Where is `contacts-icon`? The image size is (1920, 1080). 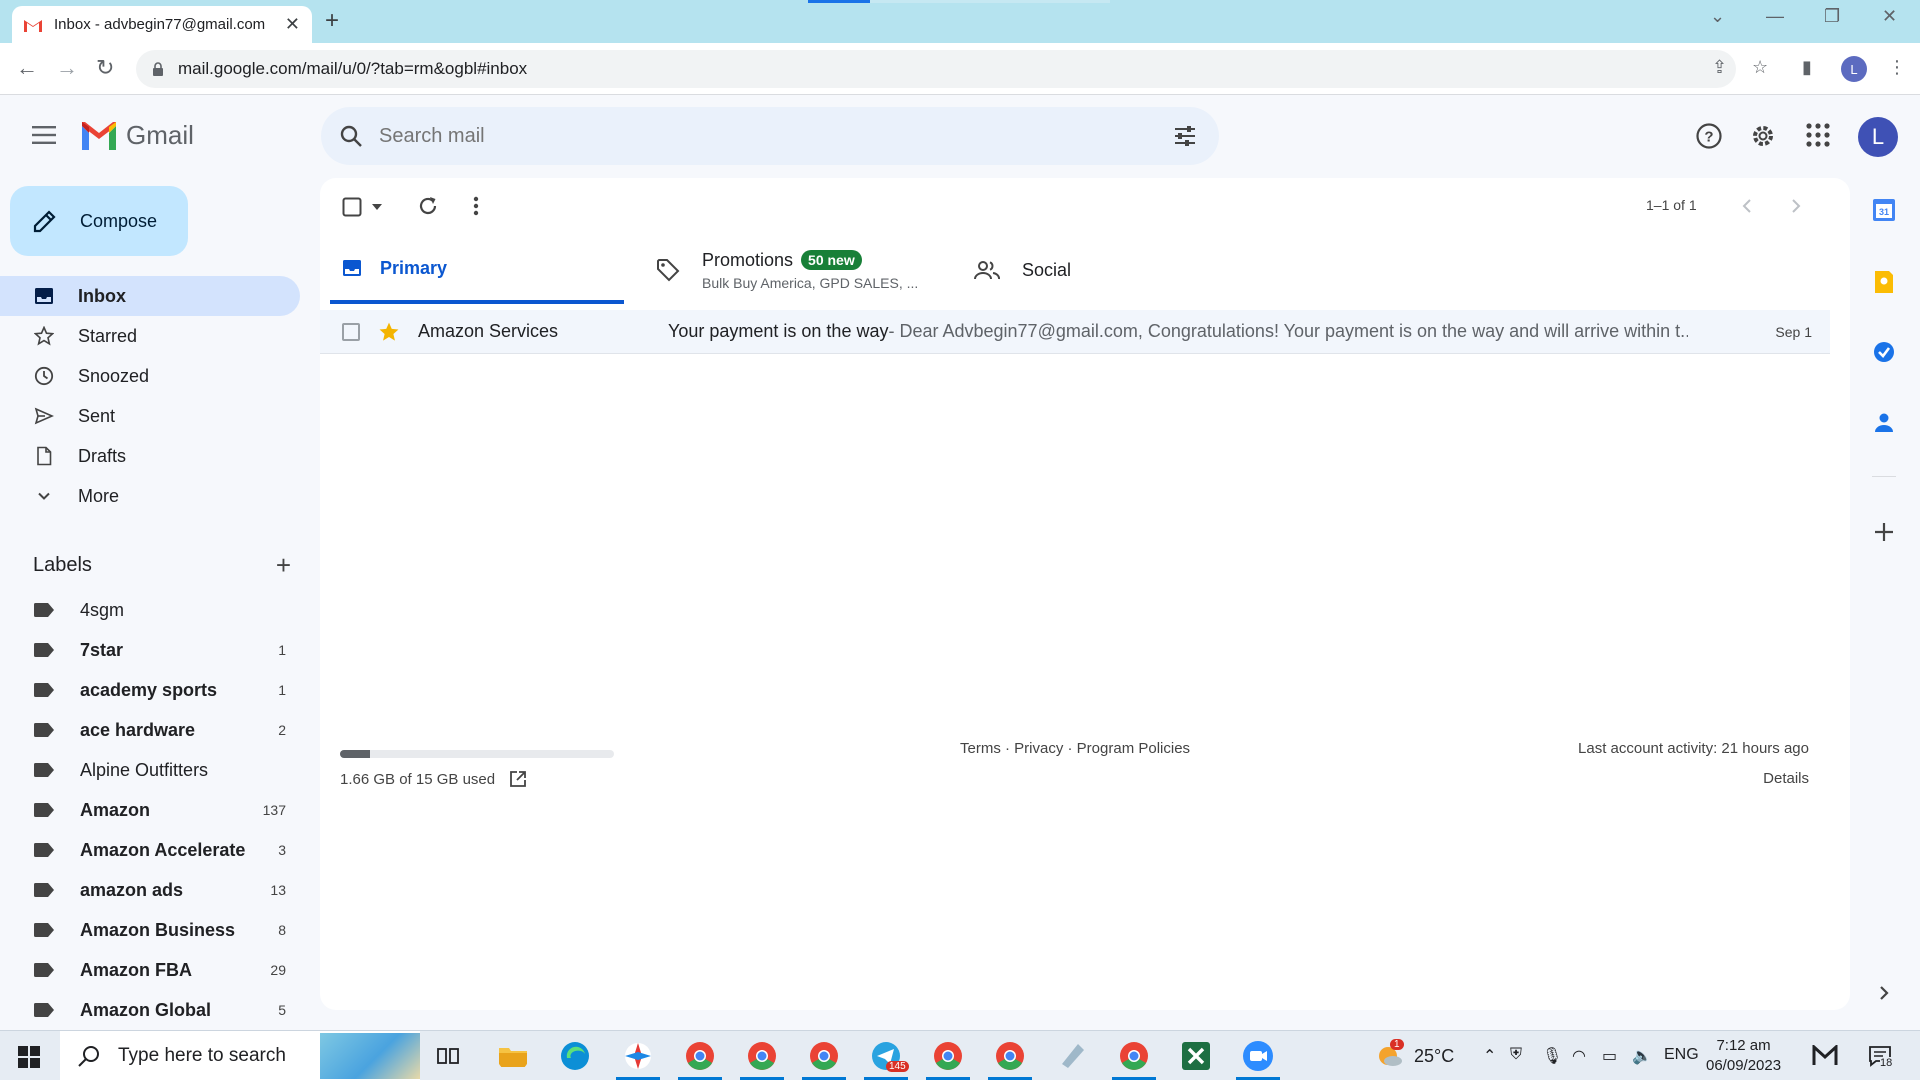
contacts-icon is located at coordinates (1884, 422).